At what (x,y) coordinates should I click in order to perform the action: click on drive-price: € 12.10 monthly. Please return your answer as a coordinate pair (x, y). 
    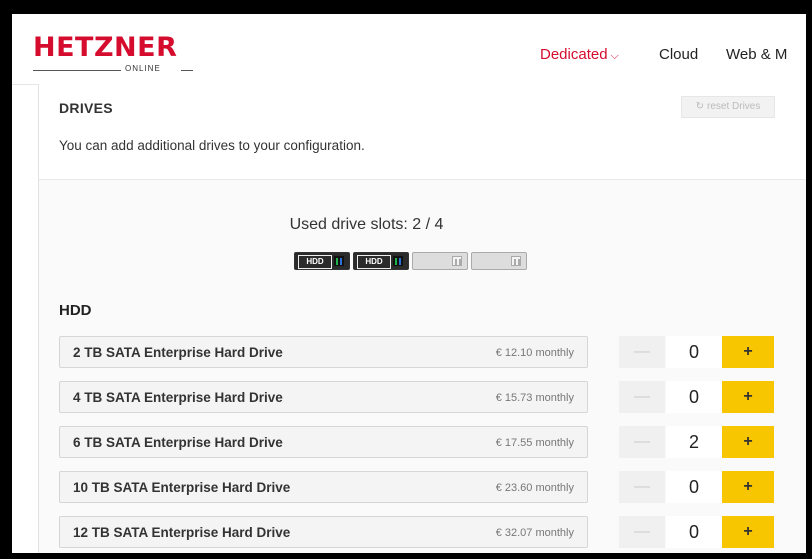
    Looking at the image, I should click on (534, 353).